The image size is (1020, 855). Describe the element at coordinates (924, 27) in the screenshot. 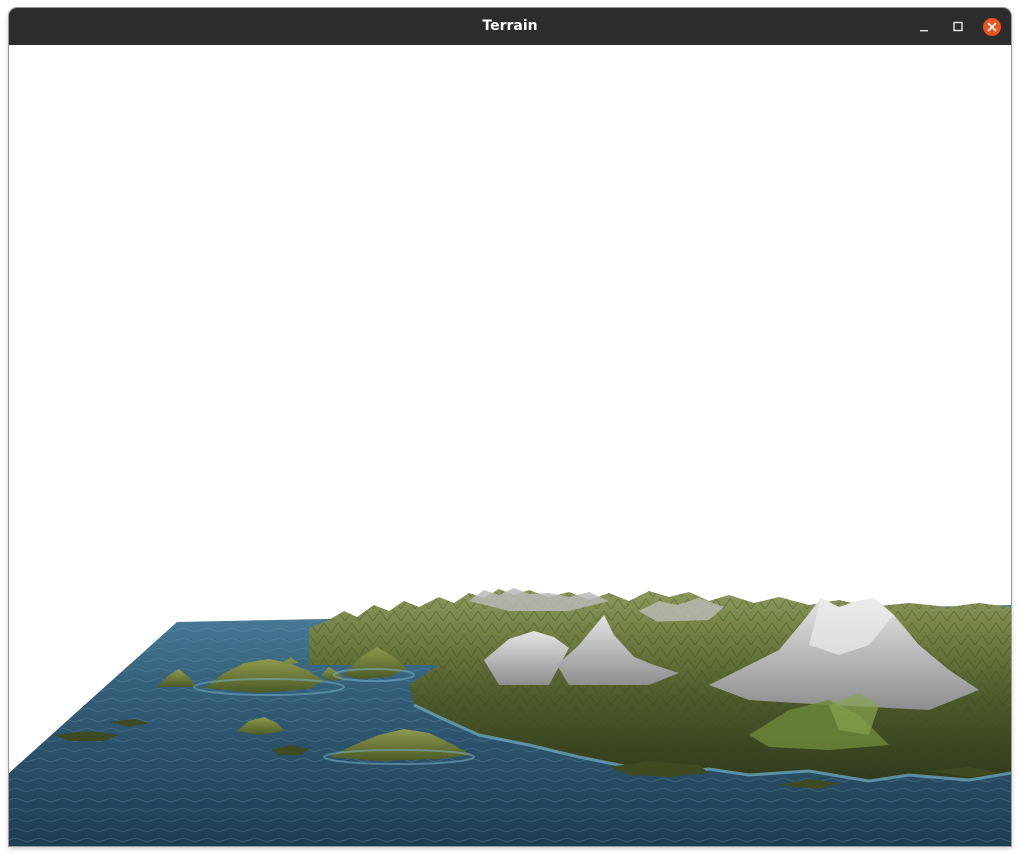

I see `minimize-button` at that location.